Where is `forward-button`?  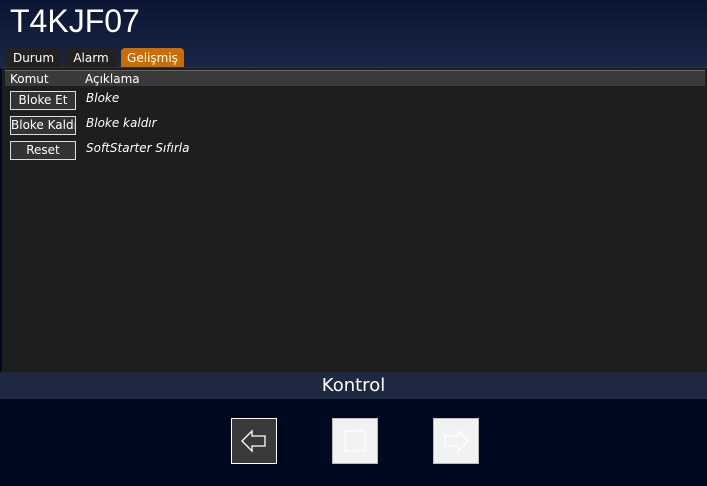
forward-button is located at coordinates (456, 441).